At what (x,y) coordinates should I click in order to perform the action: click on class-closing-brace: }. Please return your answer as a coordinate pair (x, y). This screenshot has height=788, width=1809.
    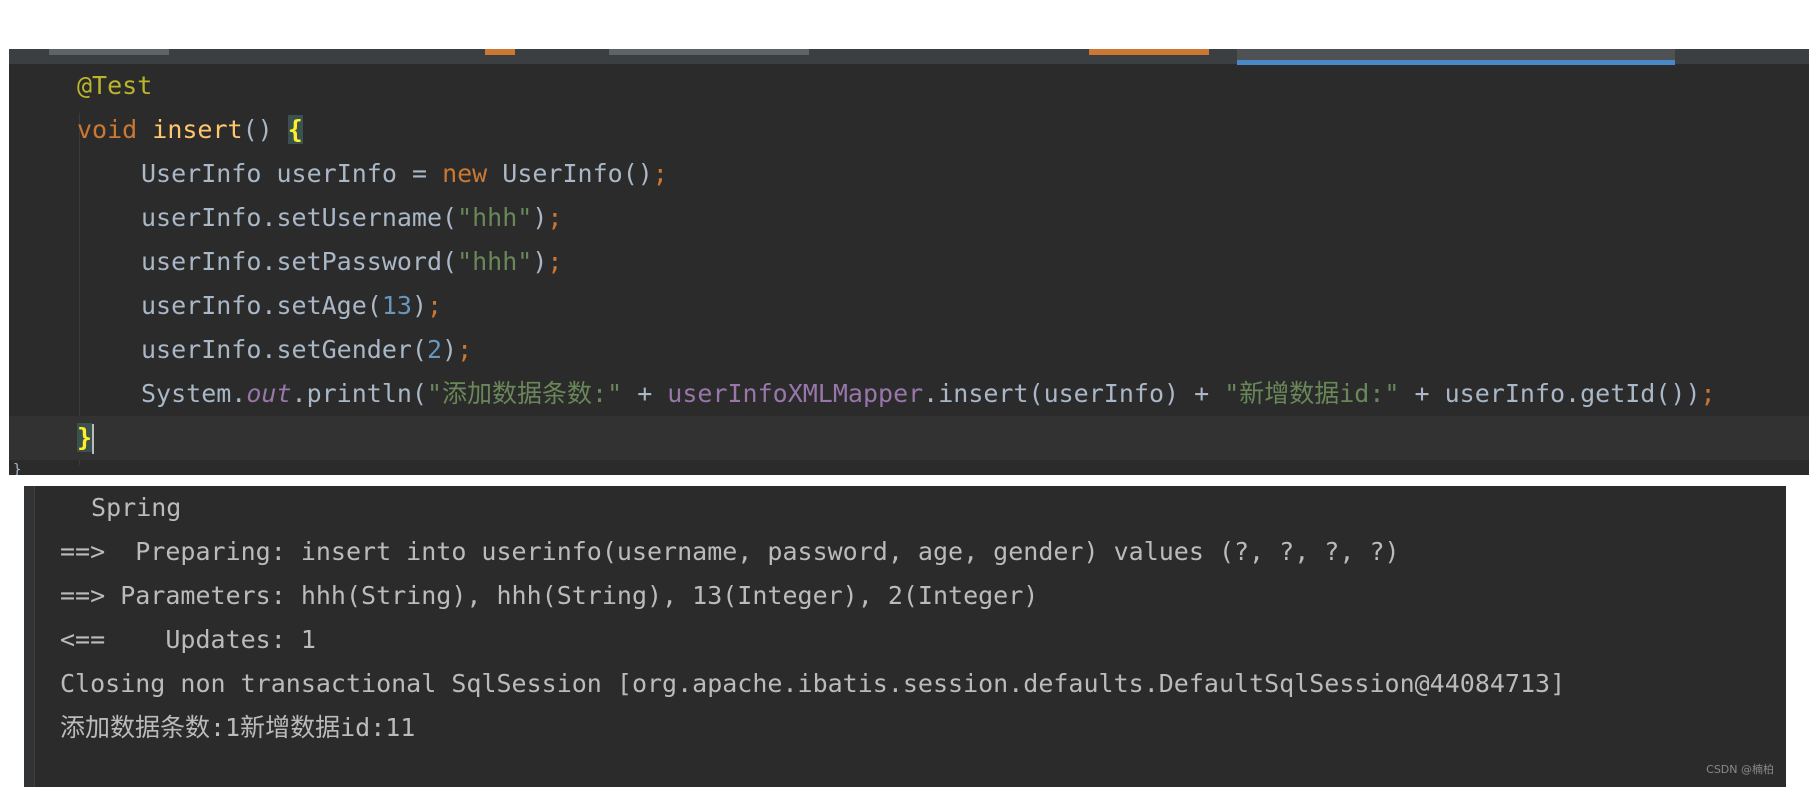
    Looking at the image, I should click on (17, 468).